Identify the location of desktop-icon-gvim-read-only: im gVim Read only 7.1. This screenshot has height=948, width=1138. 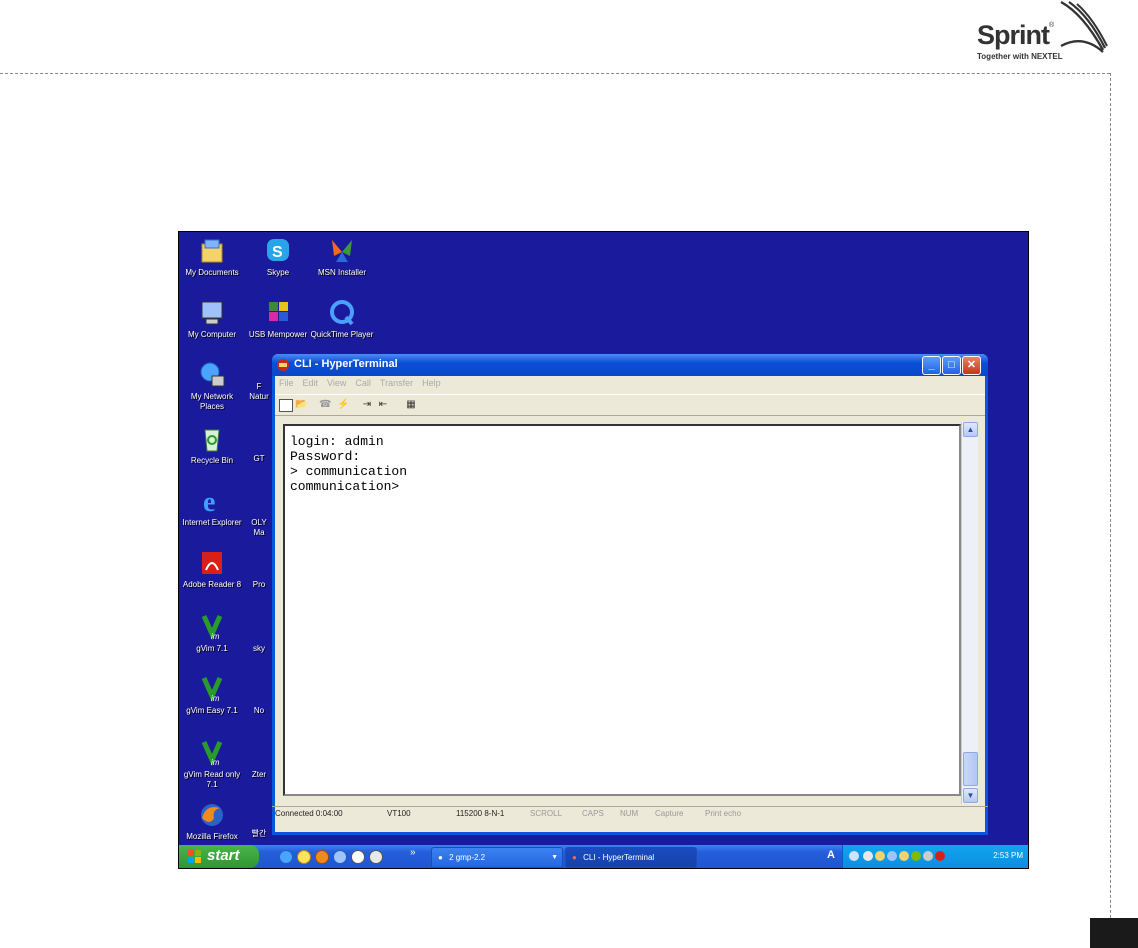
(212, 764).